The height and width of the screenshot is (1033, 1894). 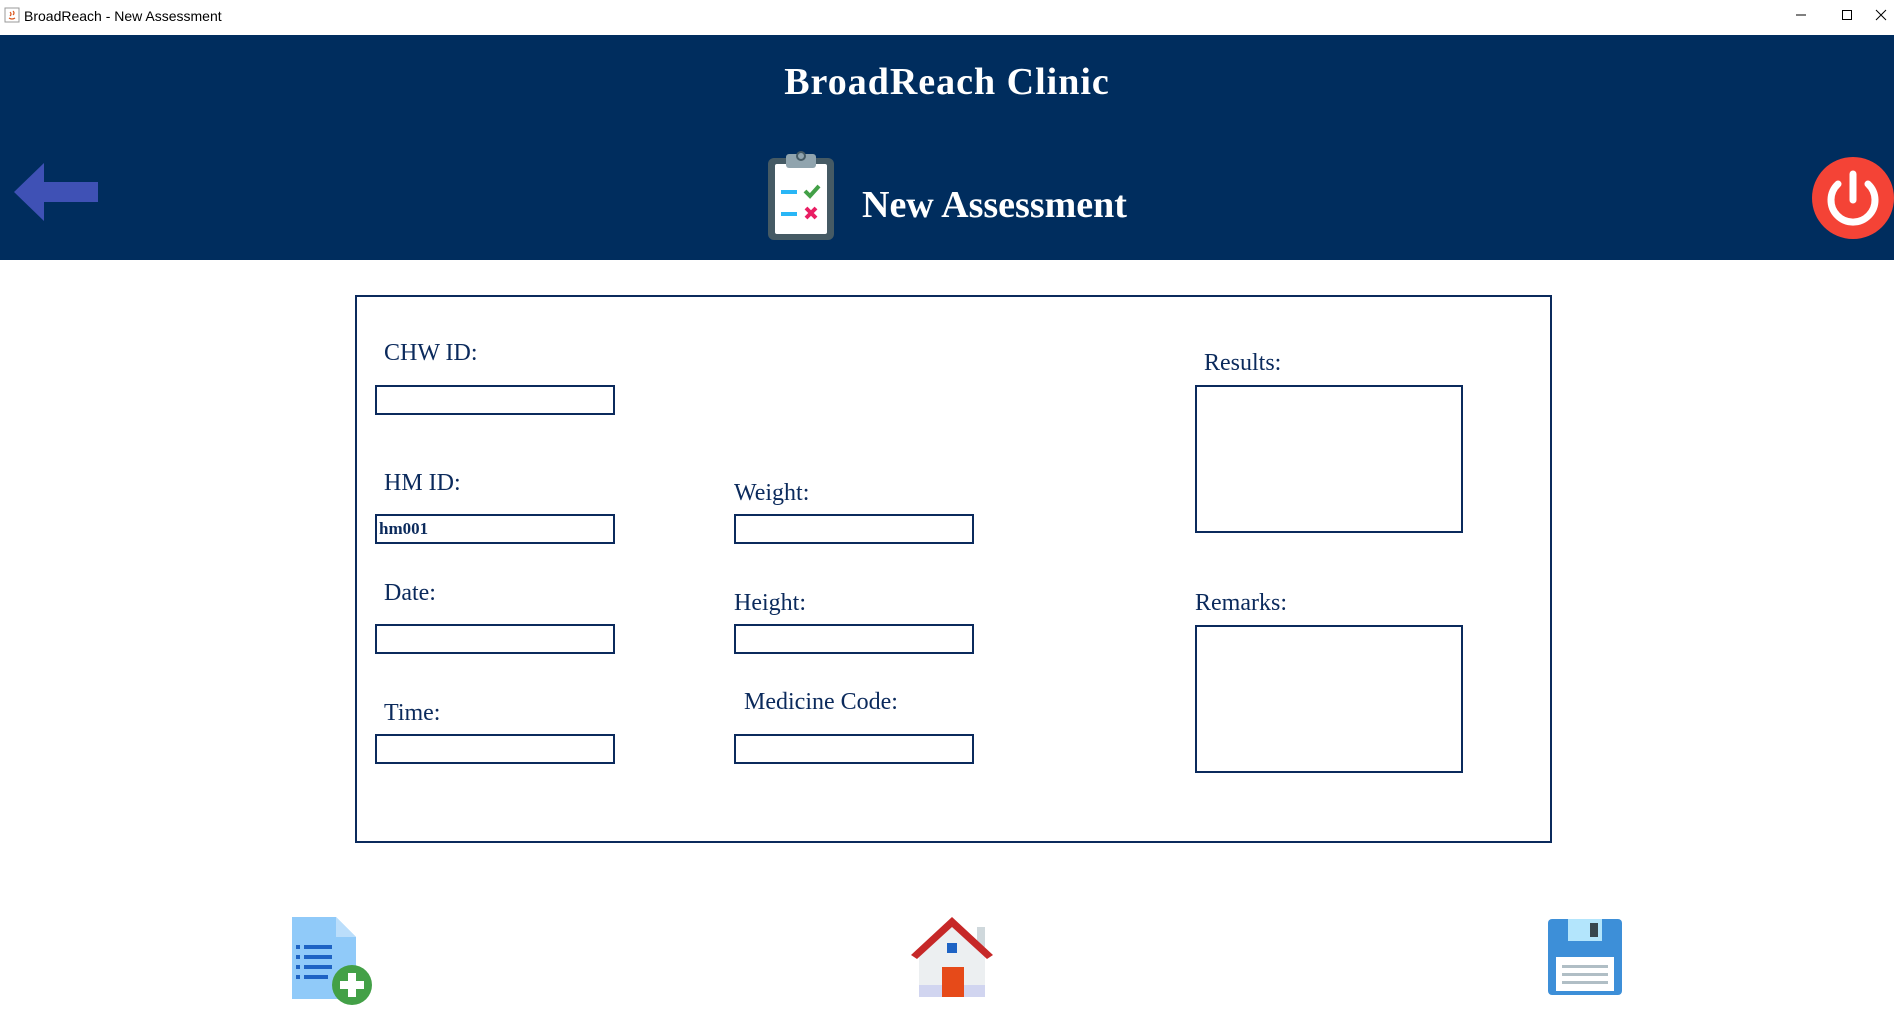 I want to click on add-document-icon, so click(x=332, y=961).